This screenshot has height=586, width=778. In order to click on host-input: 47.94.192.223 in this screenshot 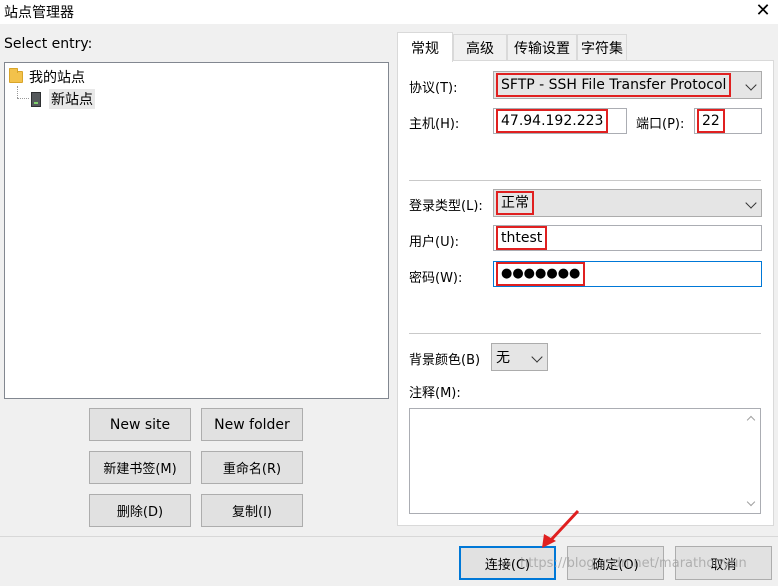, I will do `click(560, 121)`.